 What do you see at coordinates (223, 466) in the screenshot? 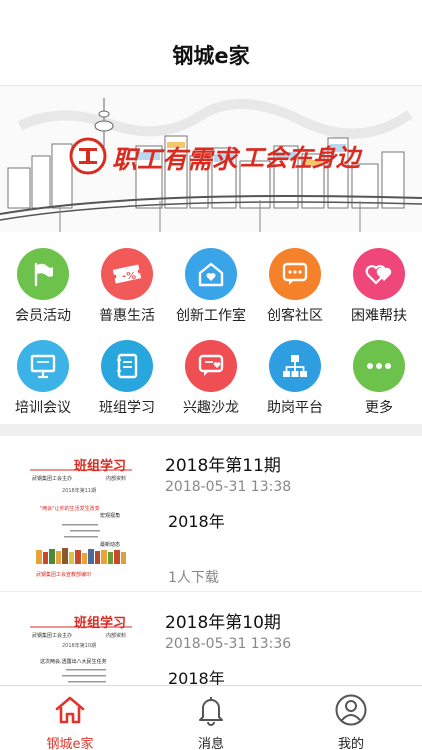
I see `issue-title: 2018年第11期` at bounding box center [223, 466].